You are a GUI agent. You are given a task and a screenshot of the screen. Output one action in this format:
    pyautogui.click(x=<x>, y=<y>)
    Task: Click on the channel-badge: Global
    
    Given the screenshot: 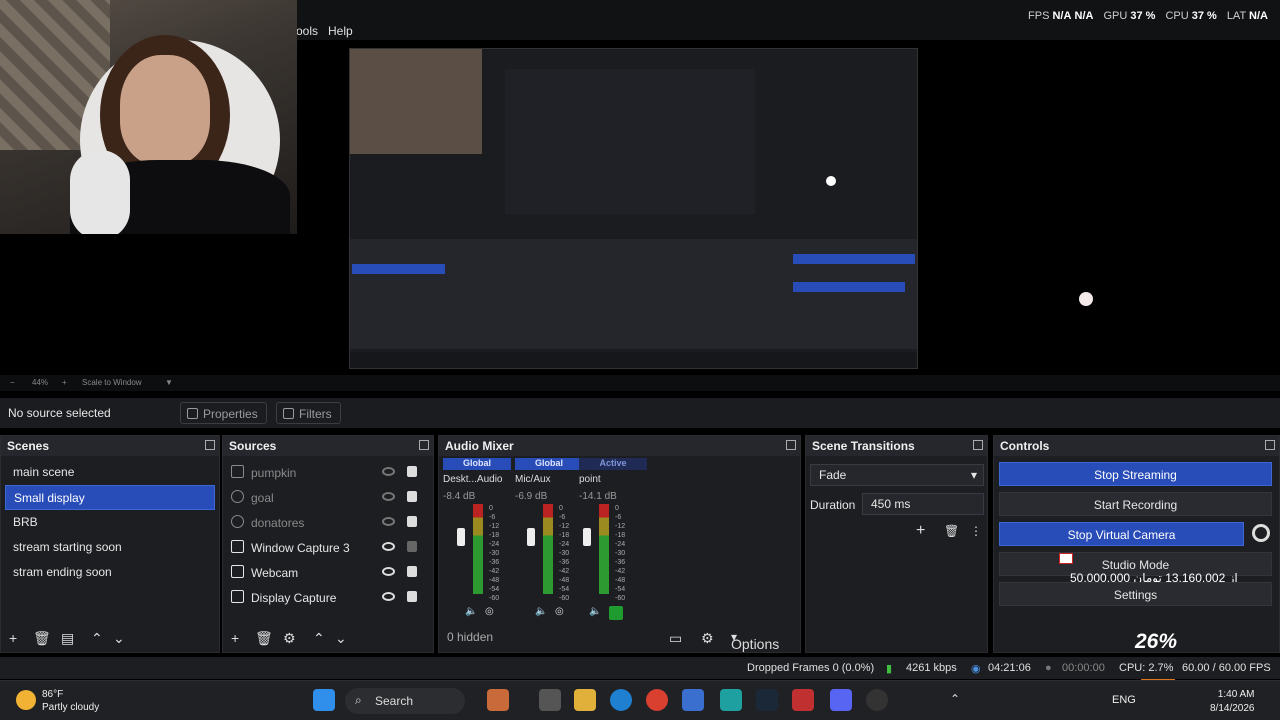 What is the action you would take?
    pyautogui.click(x=477, y=464)
    